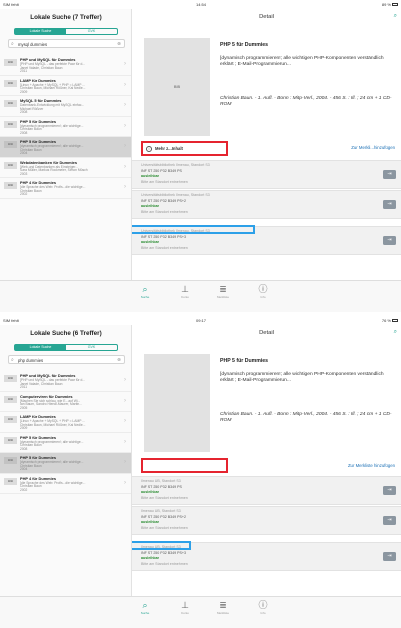 This screenshot has width=401, height=628. I want to click on search-input: php dummies, so click(30, 360).